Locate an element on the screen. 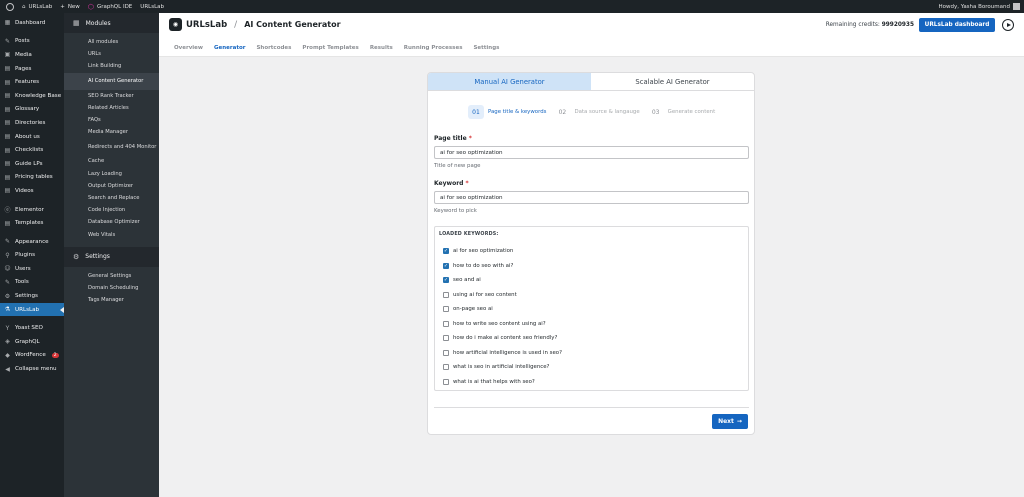 This screenshot has height=497, width=1024. module-link-lazy-loading: Lazy Loading is located at coordinates (111, 174).